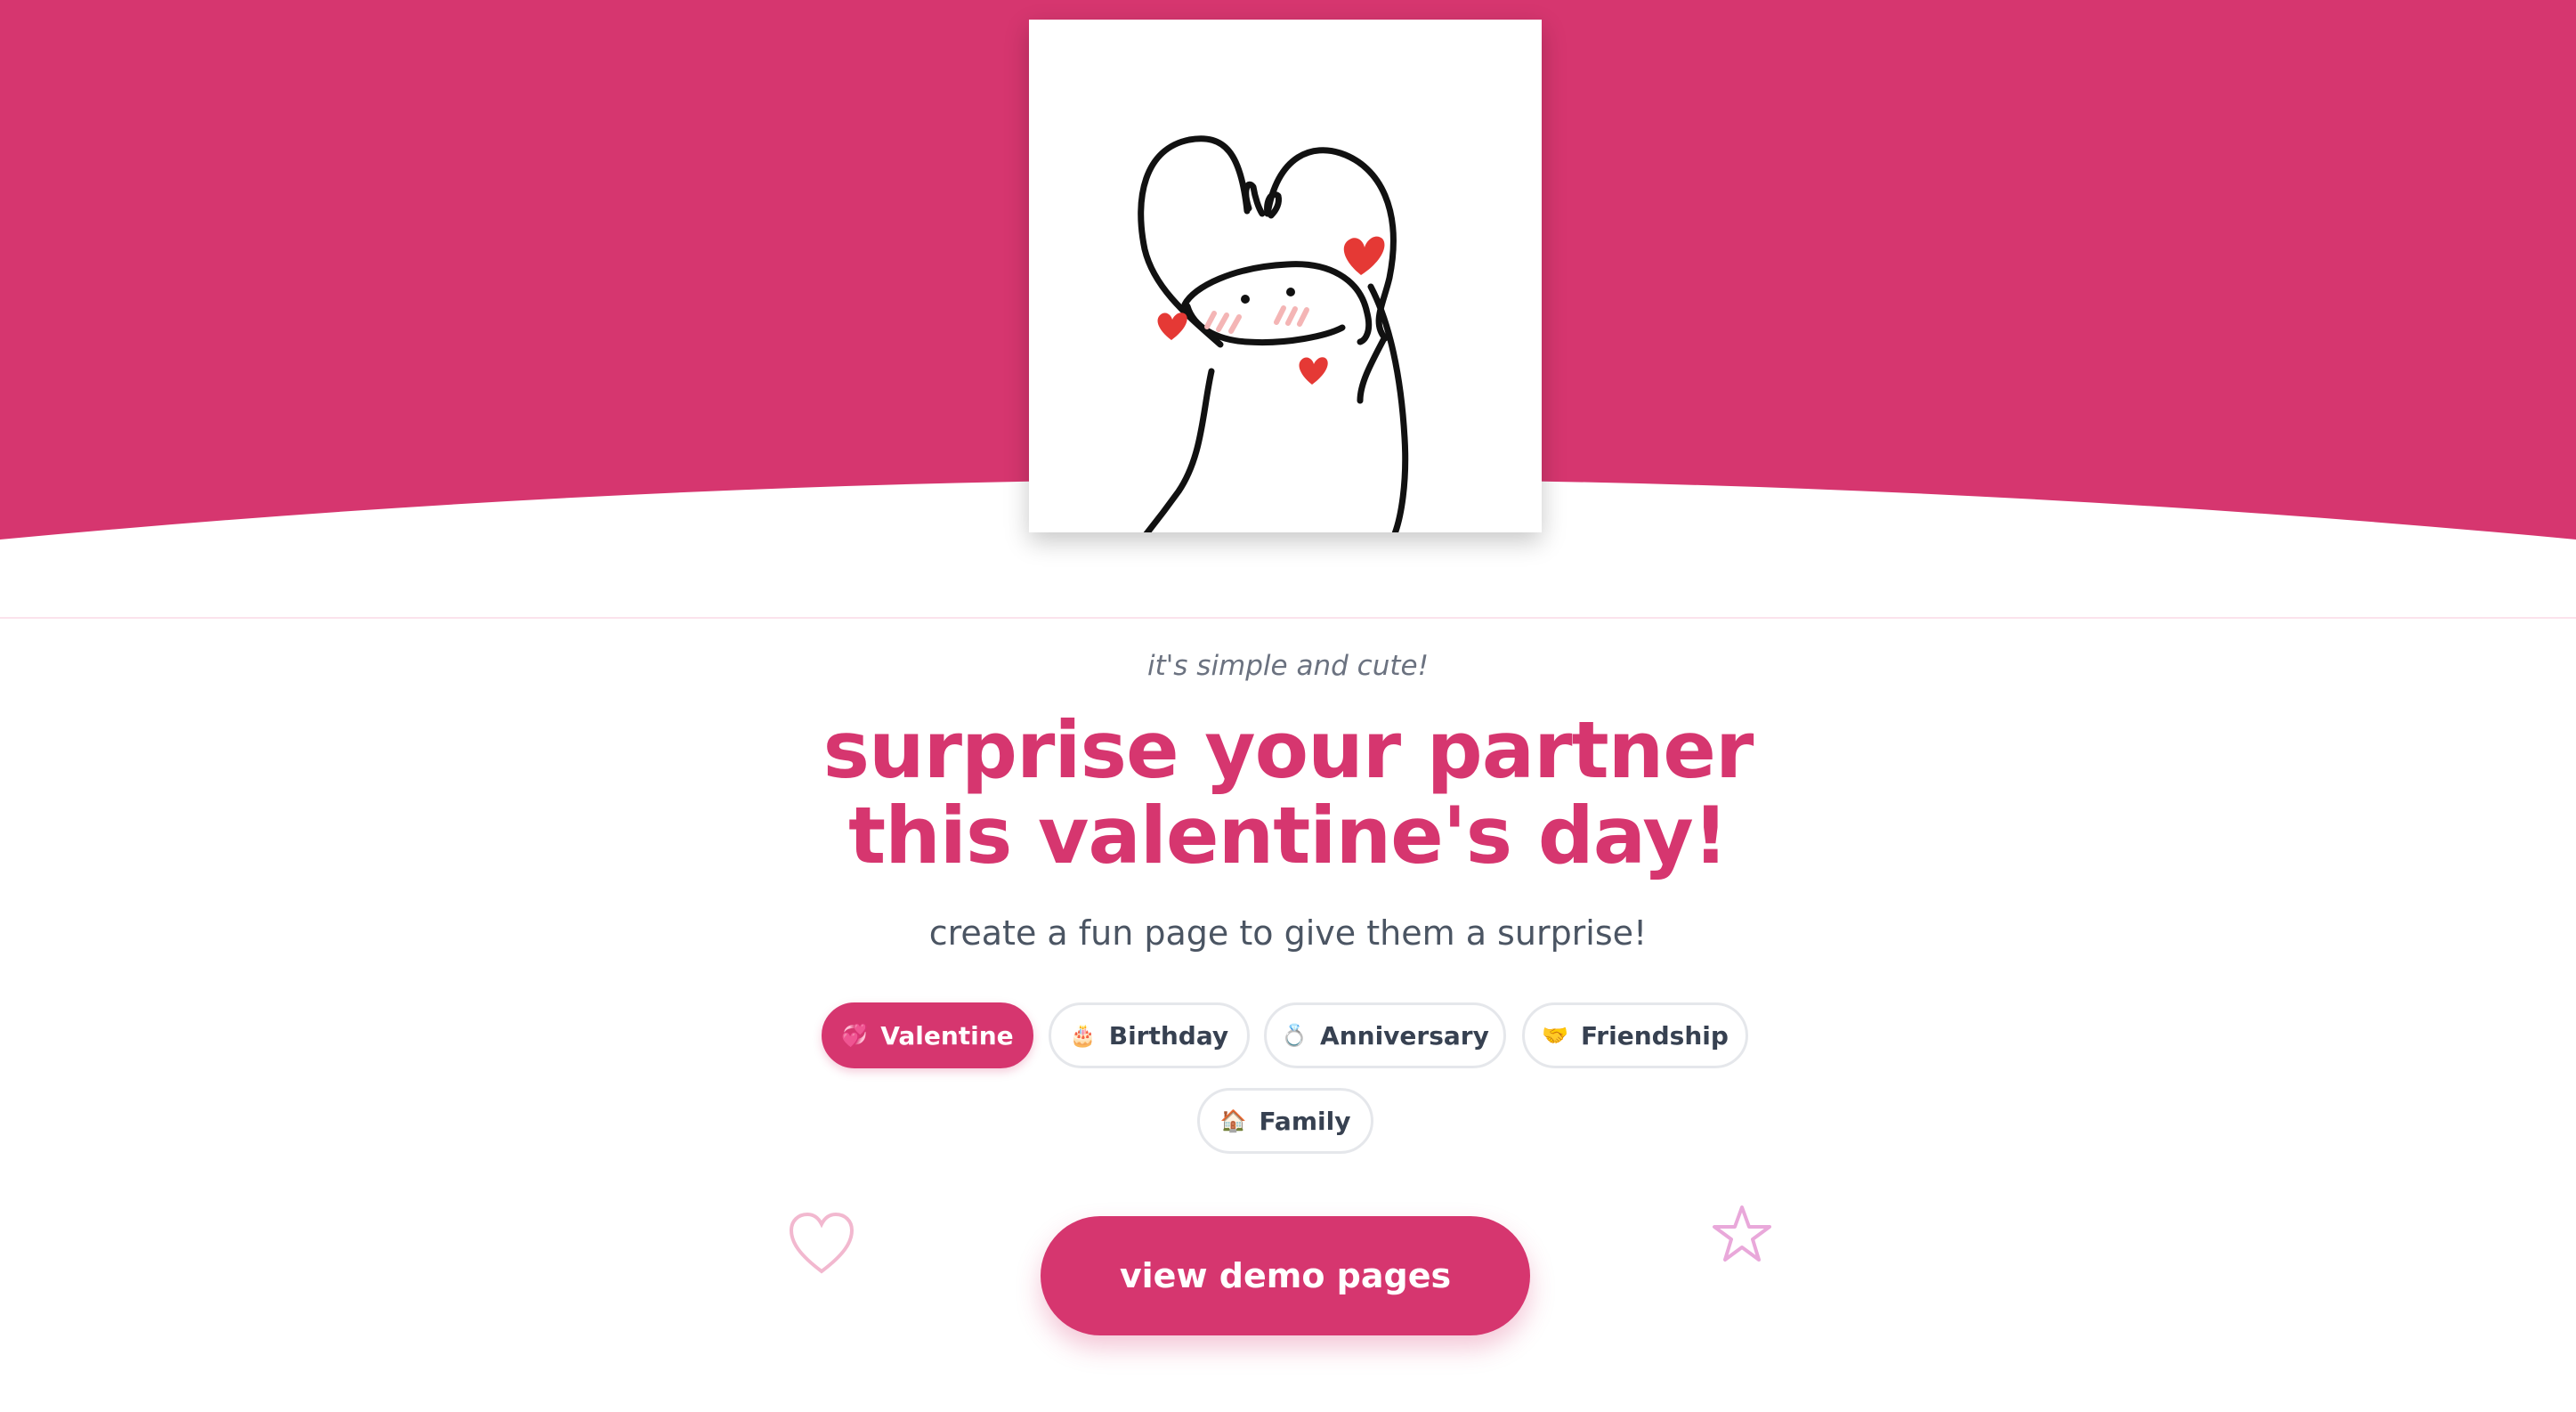  Describe the element at coordinates (1655, 1035) in the screenshot. I see `chip-label: Friendship` at that location.